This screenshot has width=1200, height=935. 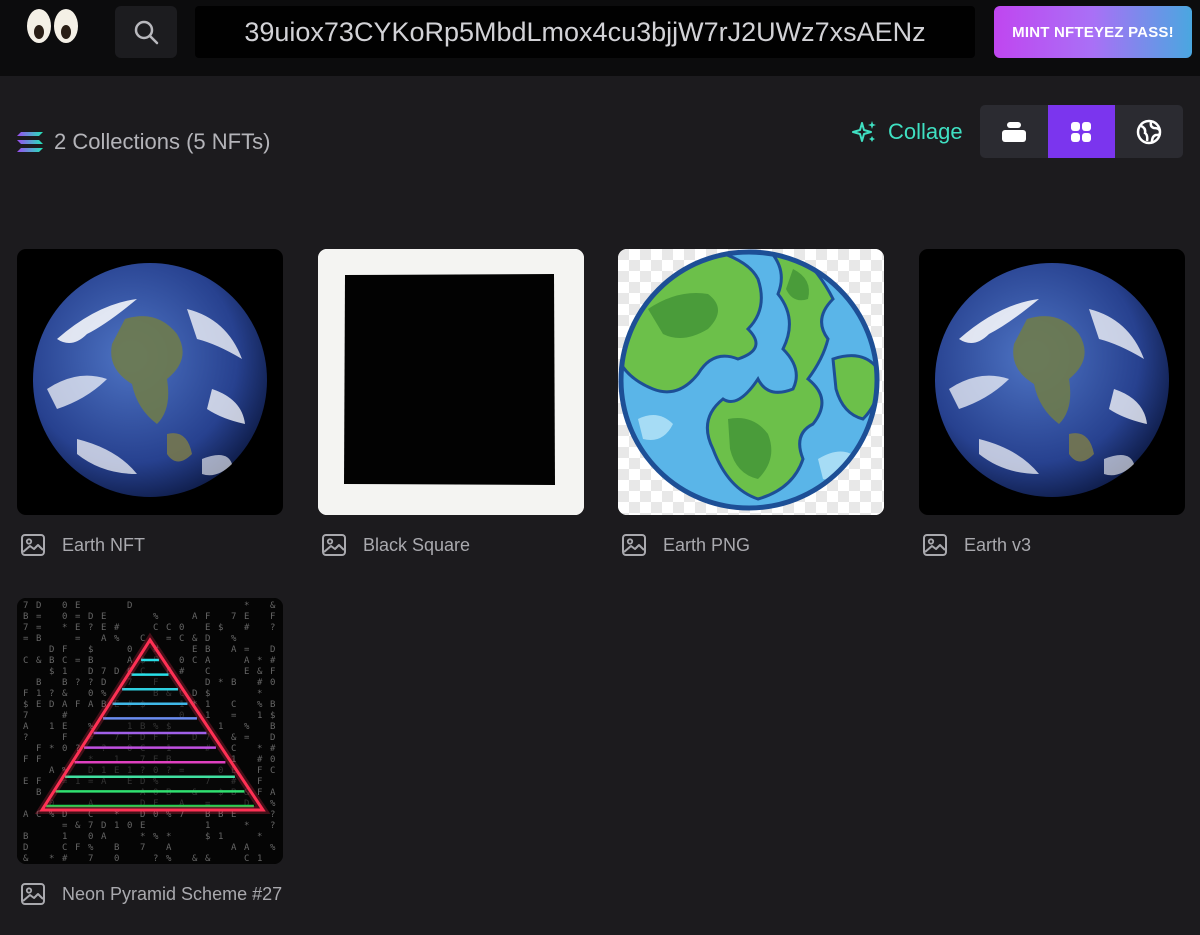 What do you see at coordinates (1014, 131) in the screenshot?
I see `stack-view-button` at bounding box center [1014, 131].